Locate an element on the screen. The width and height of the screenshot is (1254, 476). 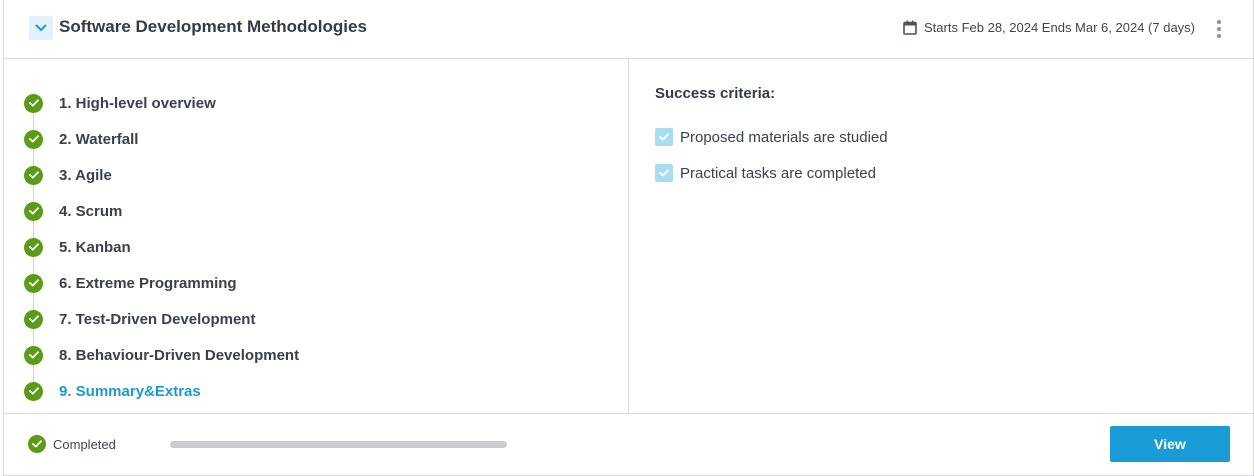
progress-fill is located at coordinates (338, 444).